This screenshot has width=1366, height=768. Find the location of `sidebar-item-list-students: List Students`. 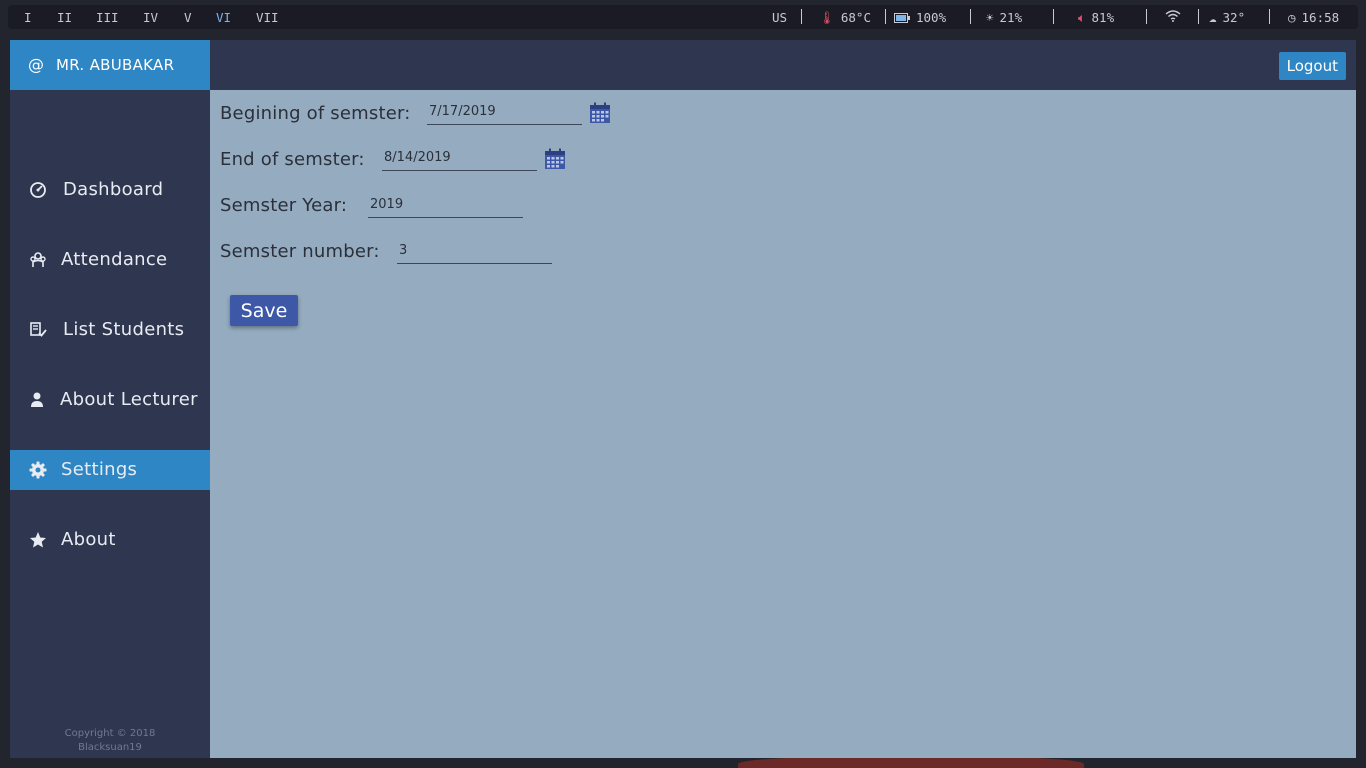

sidebar-item-list-students: List Students is located at coordinates (110, 330).